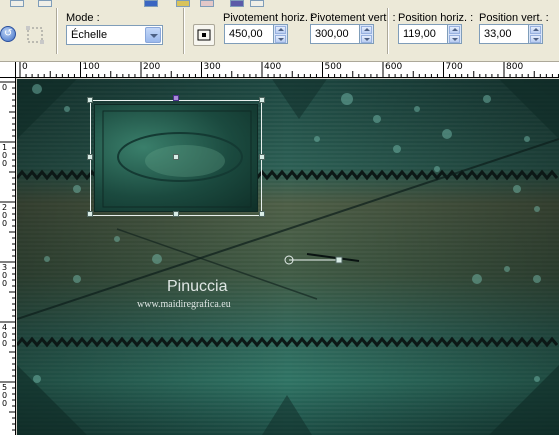 This screenshot has width=559, height=435. What do you see at coordinates (262, 100) in the screenshot?
I see `resize-handle-top-right` at bounding box center [262, 100].